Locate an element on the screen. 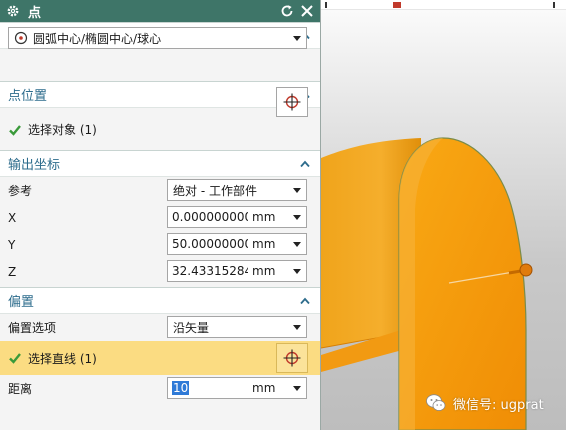 The width and height of the screenshot is (566, 430). close-icon is located at coordinates (307, 11).